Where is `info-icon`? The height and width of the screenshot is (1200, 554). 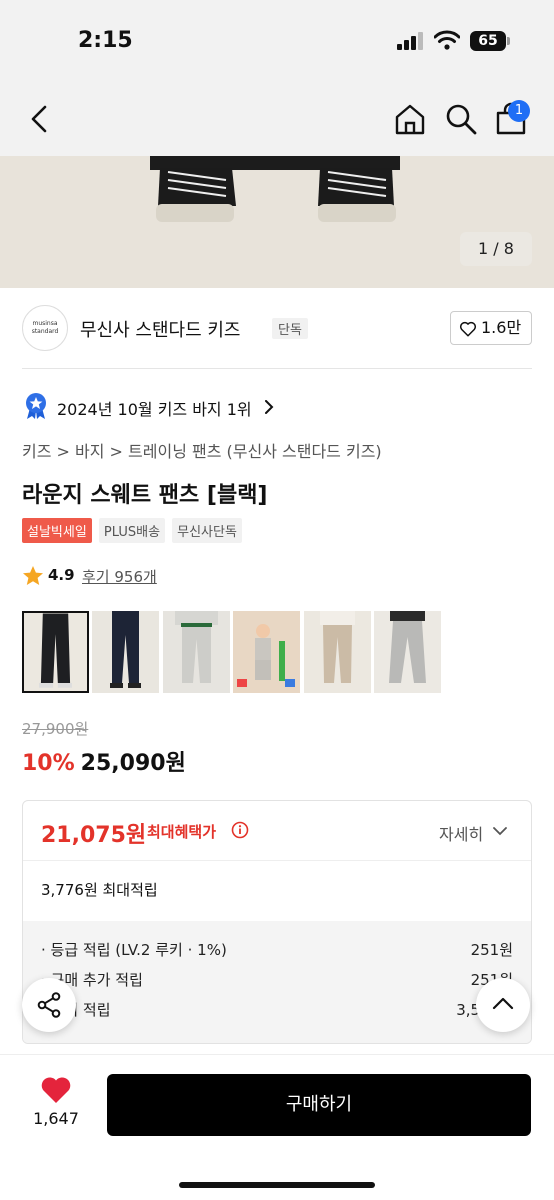 info-icon is located at coordinates (240, 830).